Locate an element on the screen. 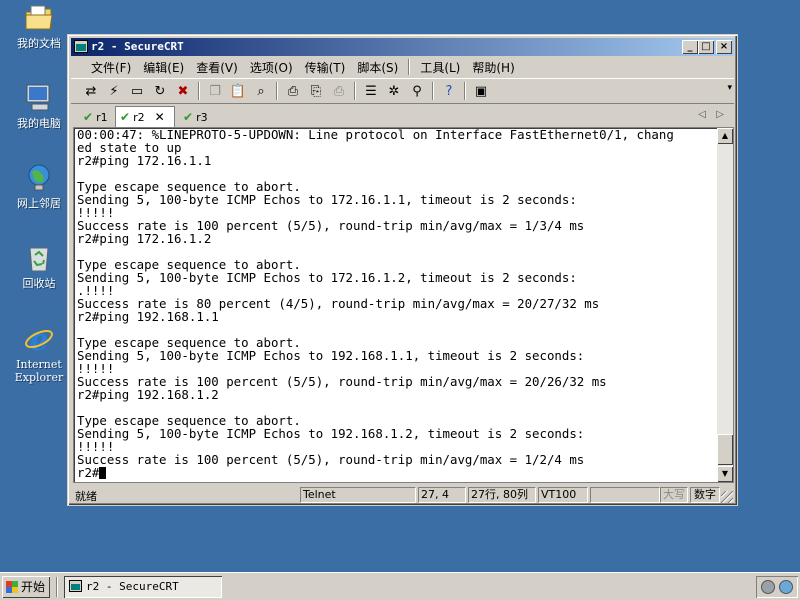  keymap-icon: ⚲ is located at coordinates (417, 91).